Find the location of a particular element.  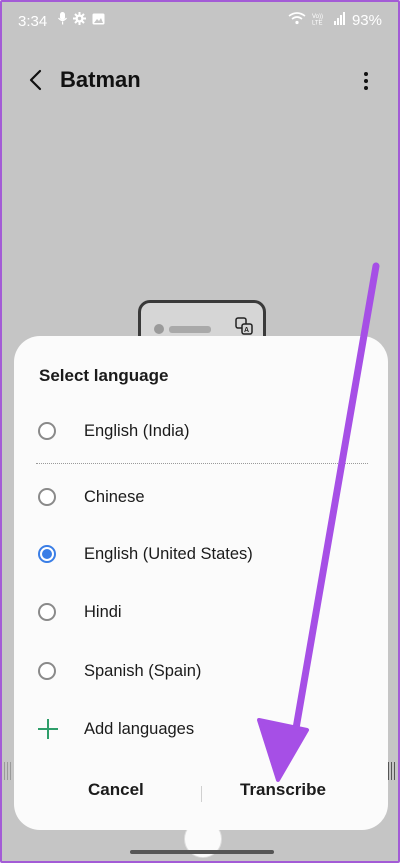

language-option-english-us: English (United States) is located at coordinates (201, 555).